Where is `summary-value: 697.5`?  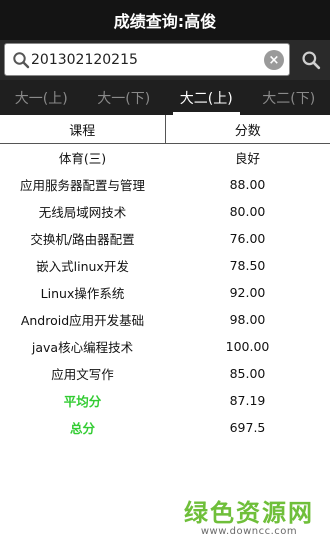
summary-value: 697.5 is located at coordinates (247, 427).